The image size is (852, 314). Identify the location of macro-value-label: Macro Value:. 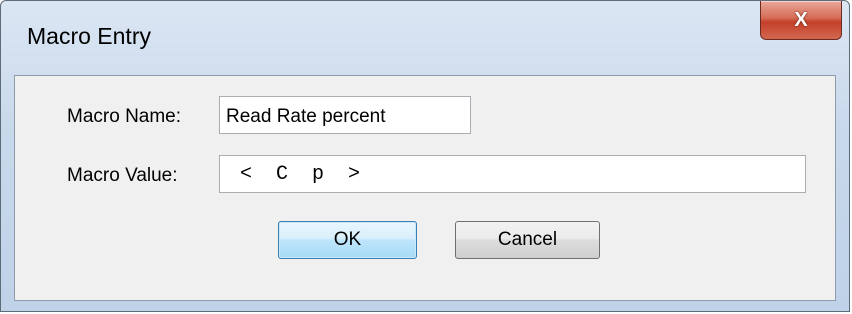
(122, 175).